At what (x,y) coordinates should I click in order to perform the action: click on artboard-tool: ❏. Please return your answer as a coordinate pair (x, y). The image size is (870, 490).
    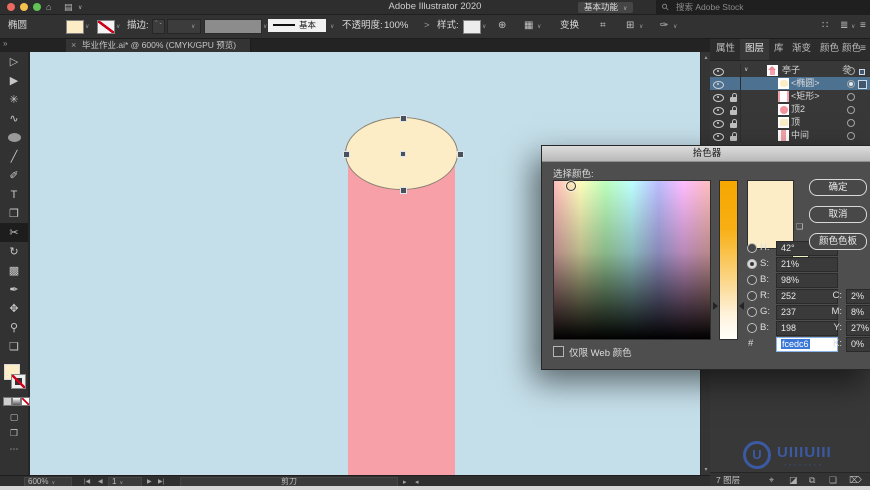
    Looking at the image, I should click on (14, 346).